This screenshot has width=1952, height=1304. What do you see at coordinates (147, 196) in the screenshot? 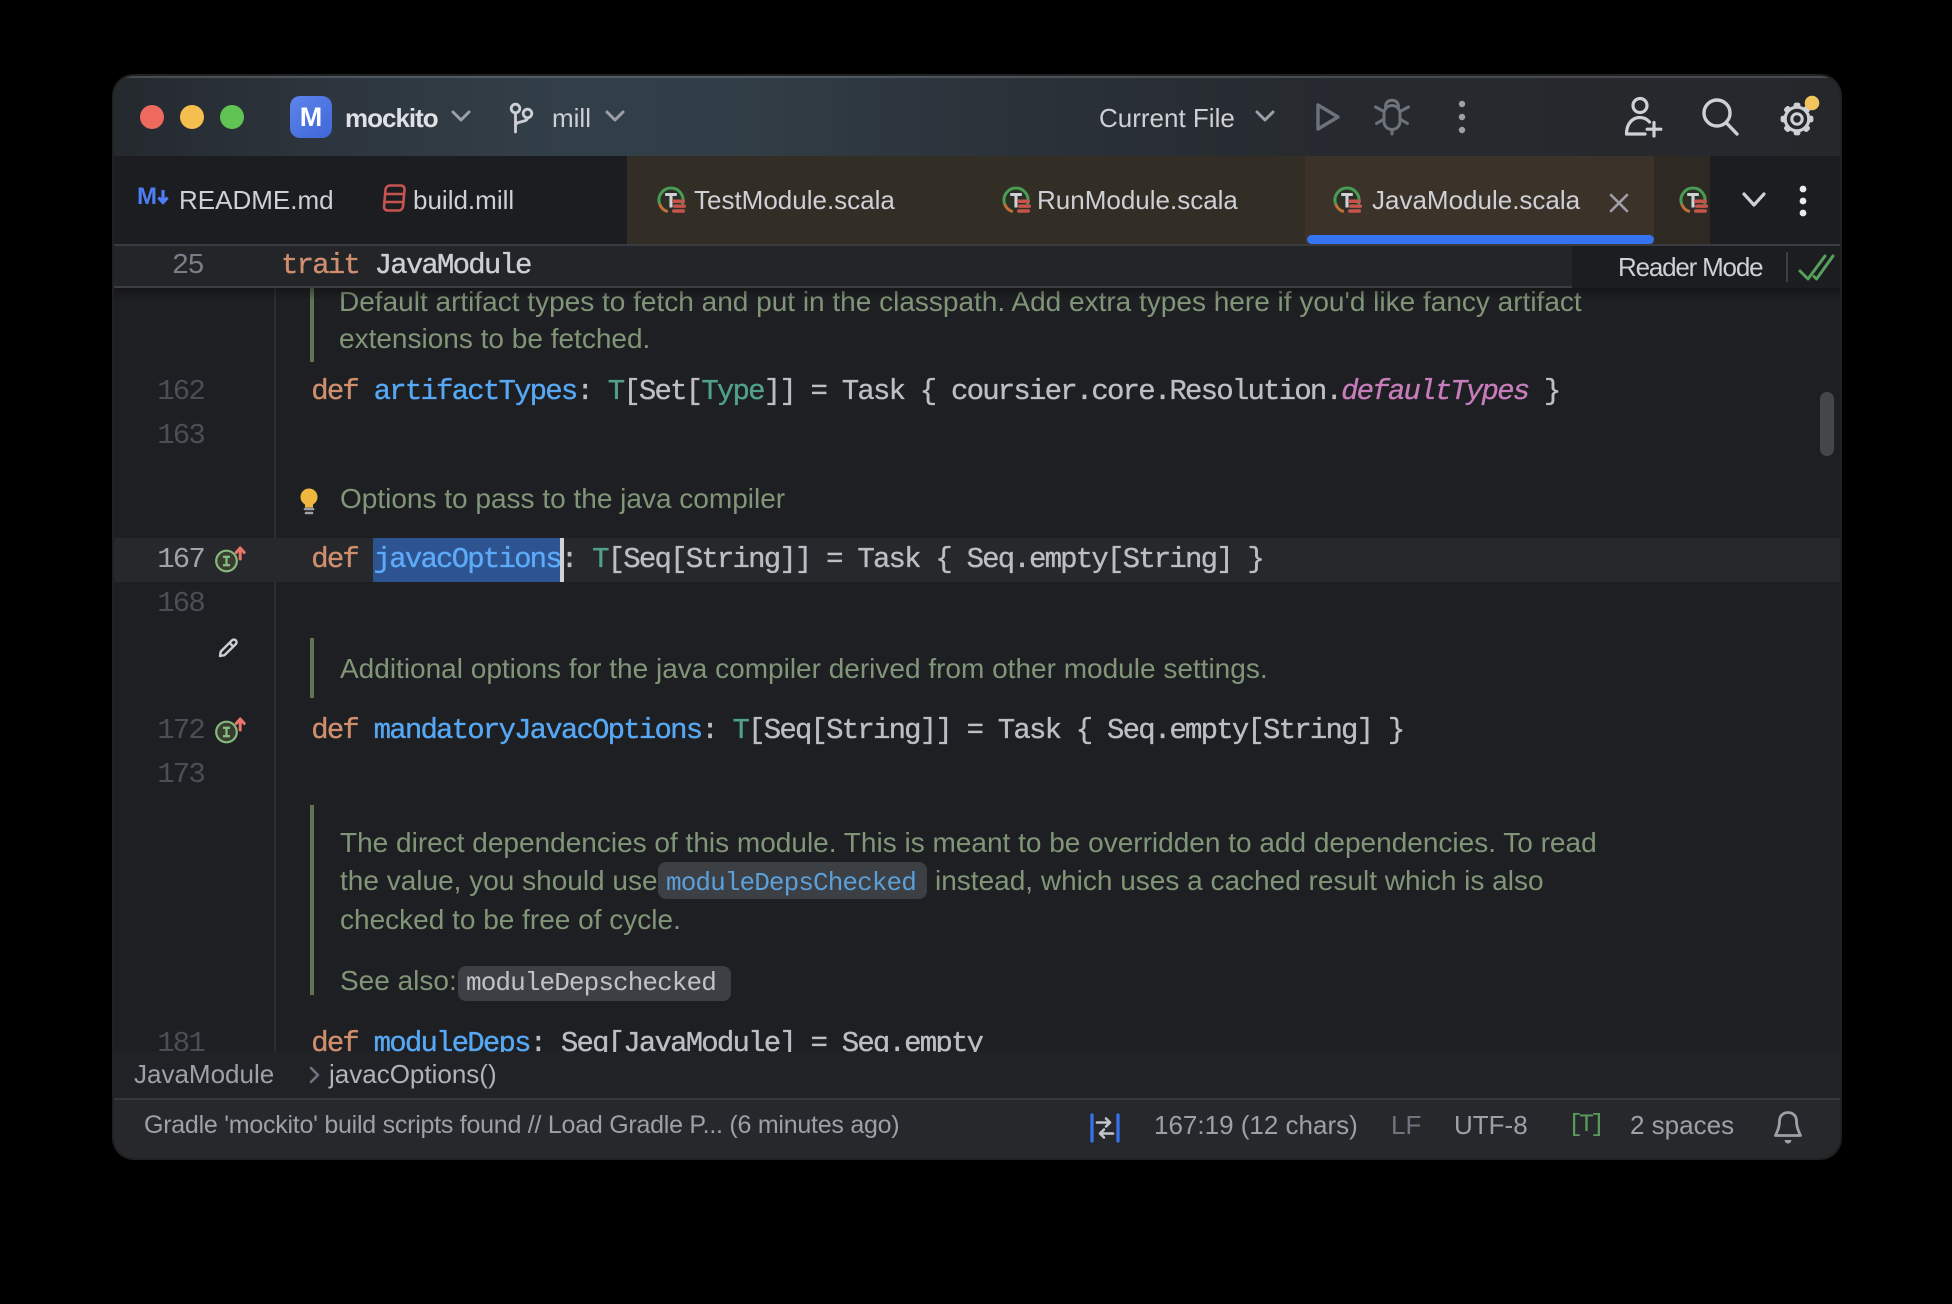
I see `svg-text: M` at bounding box center [147, 196].